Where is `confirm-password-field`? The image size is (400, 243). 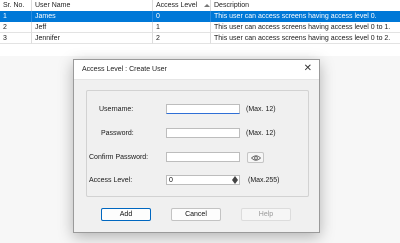
confirm-password-field is located at coordinates (203, 157).